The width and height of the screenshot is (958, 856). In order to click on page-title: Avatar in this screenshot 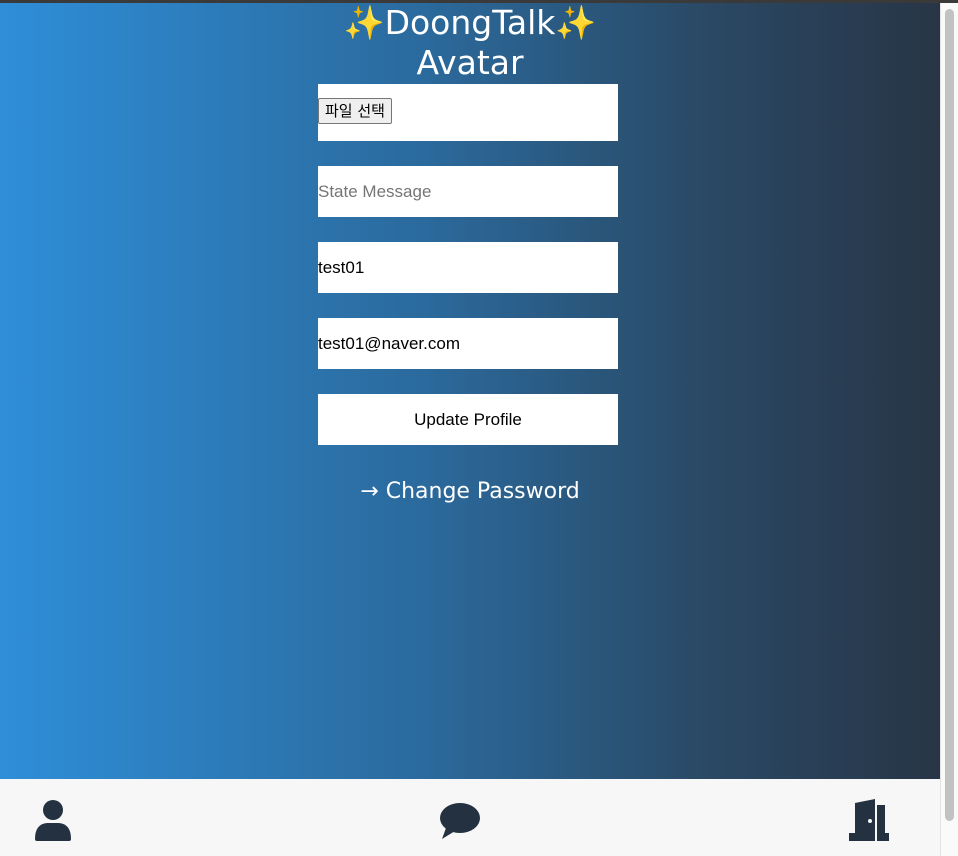, I will do `click(470, 62)`.